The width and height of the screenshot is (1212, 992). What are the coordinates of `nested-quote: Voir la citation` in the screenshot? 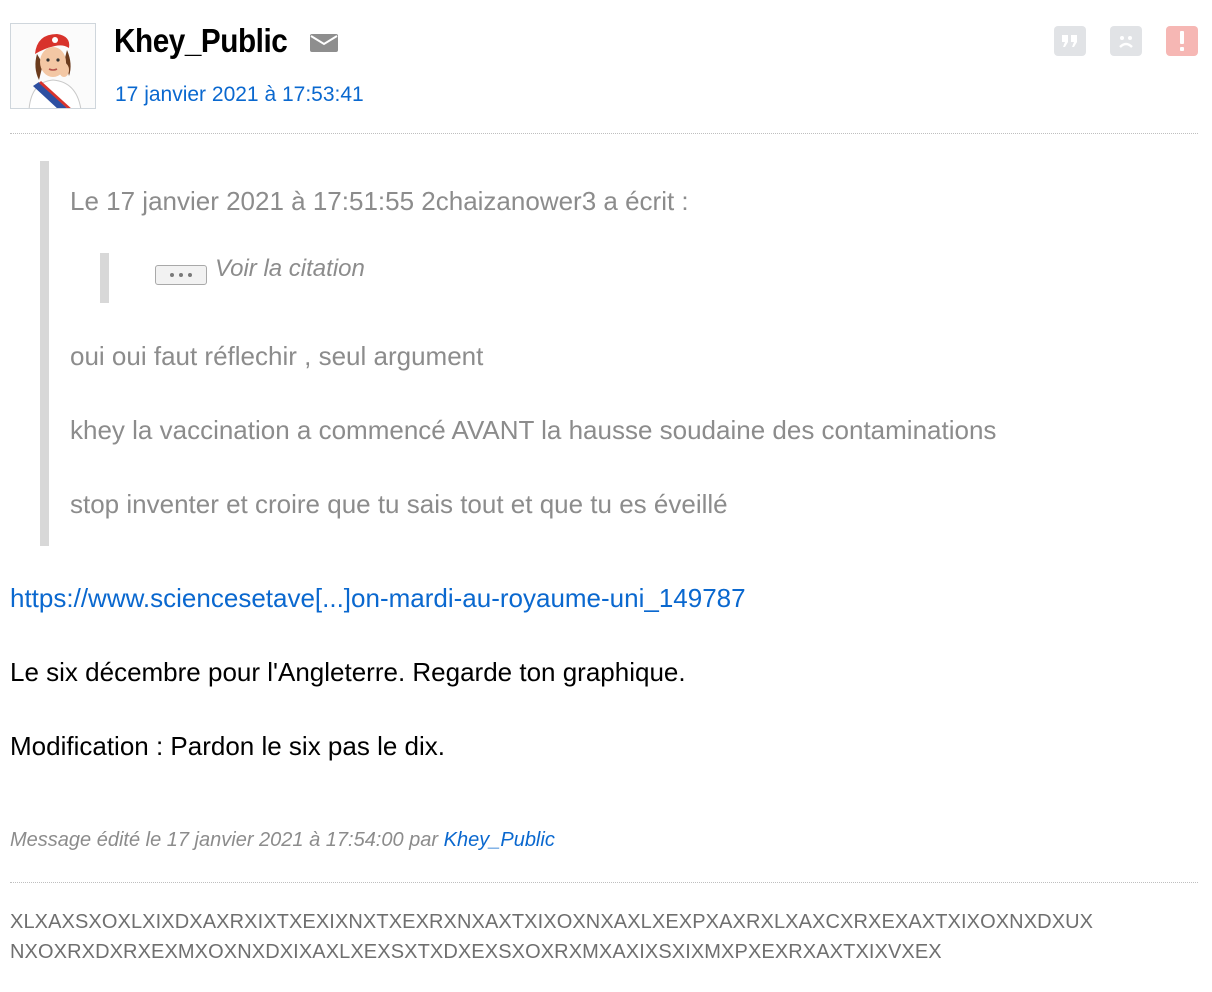 It's located at (304, 278).